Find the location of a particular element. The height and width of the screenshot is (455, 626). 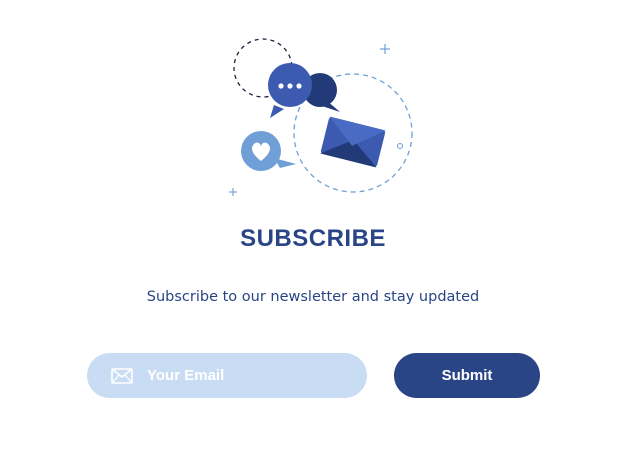

heart-bubble-icon is located at coordinates (268, 151).